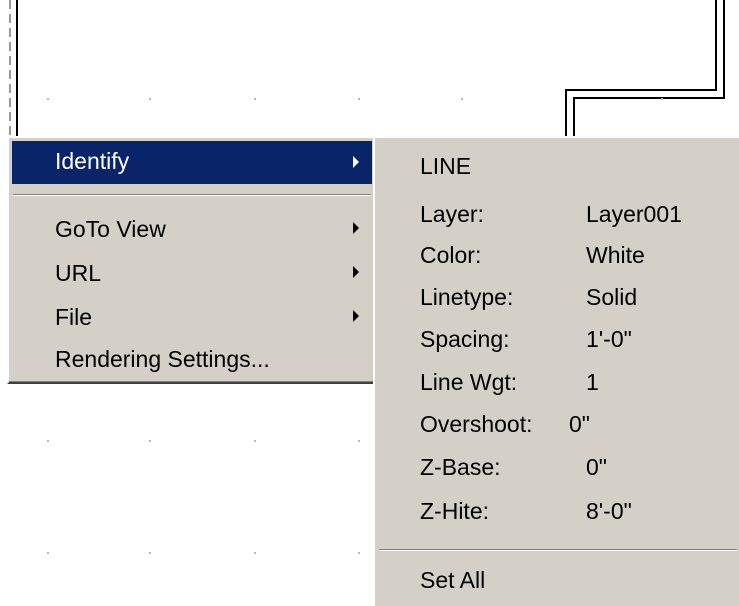 The width and height of the screenshot is (739, 606). What do you see at coordinates (579, 424) in the screenshot?
I see `property-overshoot-value: 0"` at bounding box center [579, 424].